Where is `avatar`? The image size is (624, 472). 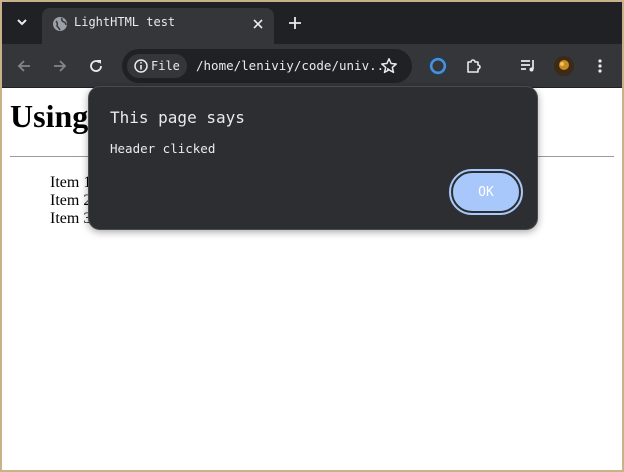 avatar is located at coordinates (564, 66).